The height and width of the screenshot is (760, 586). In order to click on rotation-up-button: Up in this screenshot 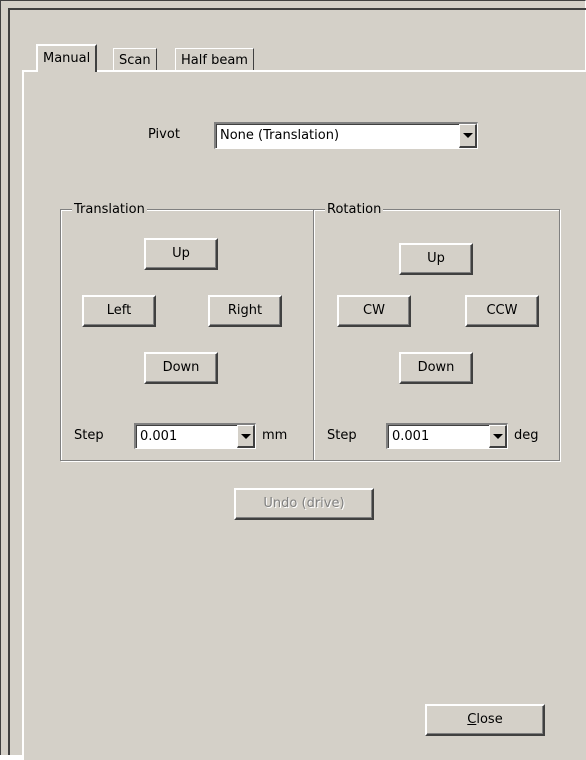, I will do `click(436, 259)`.